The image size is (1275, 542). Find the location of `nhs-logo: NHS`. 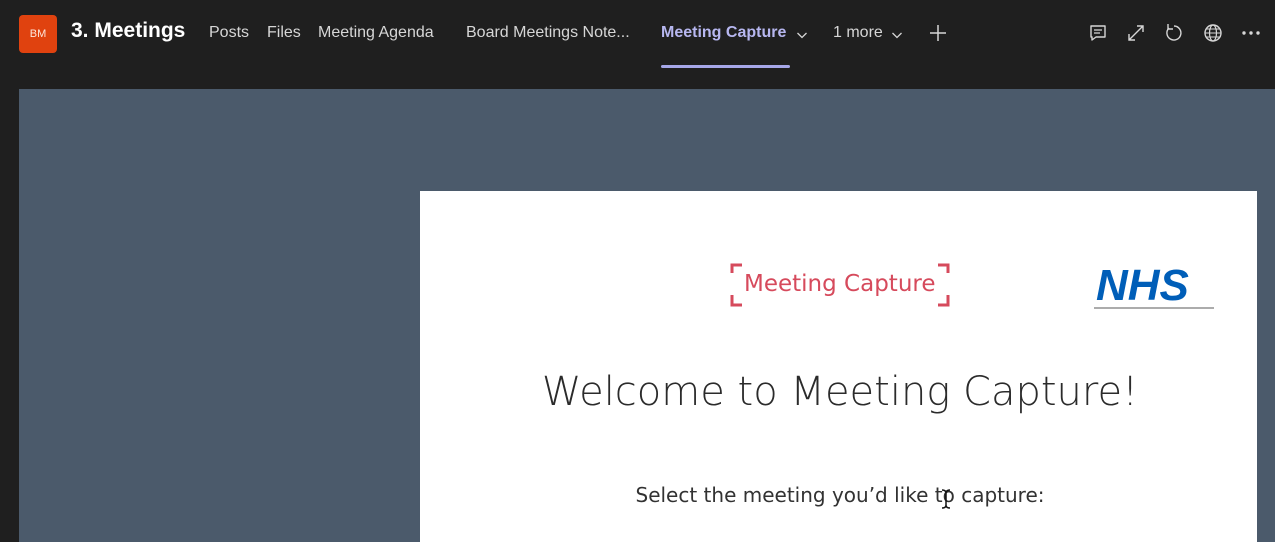

nhs-logo: NHS is located at coordinates (1154, 286).